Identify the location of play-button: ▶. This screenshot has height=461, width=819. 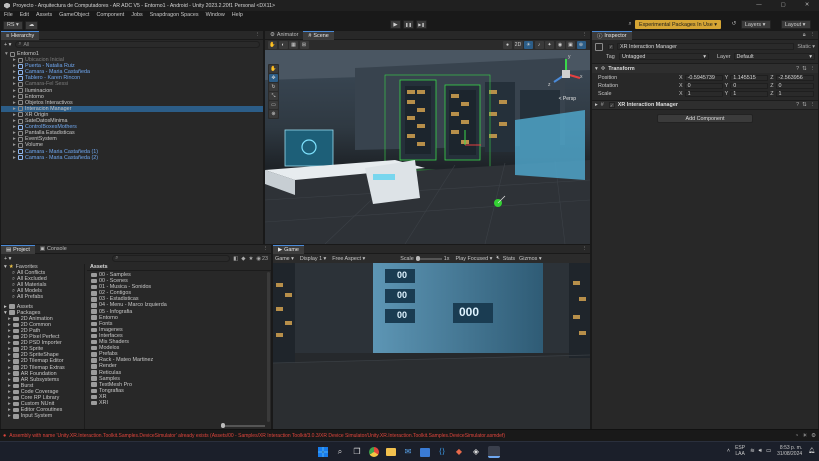
(395, 24).